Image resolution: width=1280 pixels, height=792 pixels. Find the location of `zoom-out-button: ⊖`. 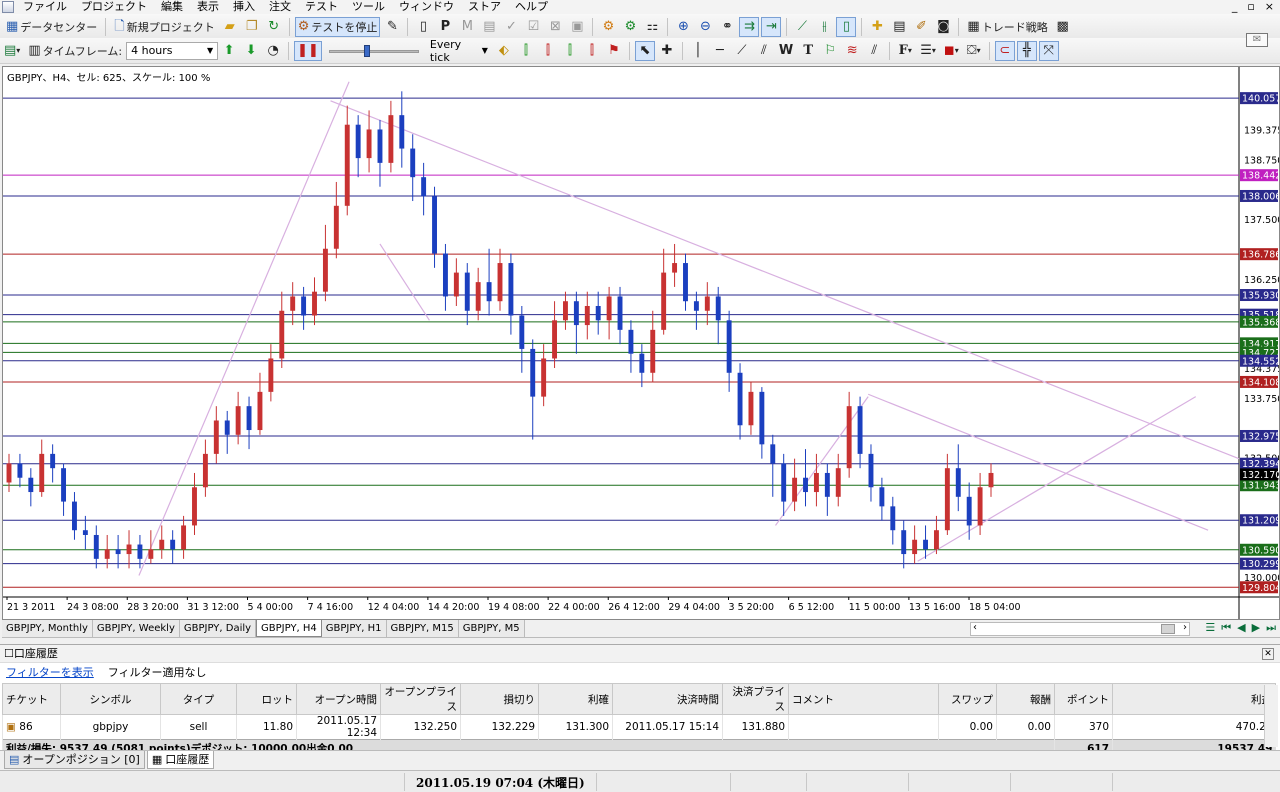

zoom-out-button: ⊖ is located at coordinates (705, 27).